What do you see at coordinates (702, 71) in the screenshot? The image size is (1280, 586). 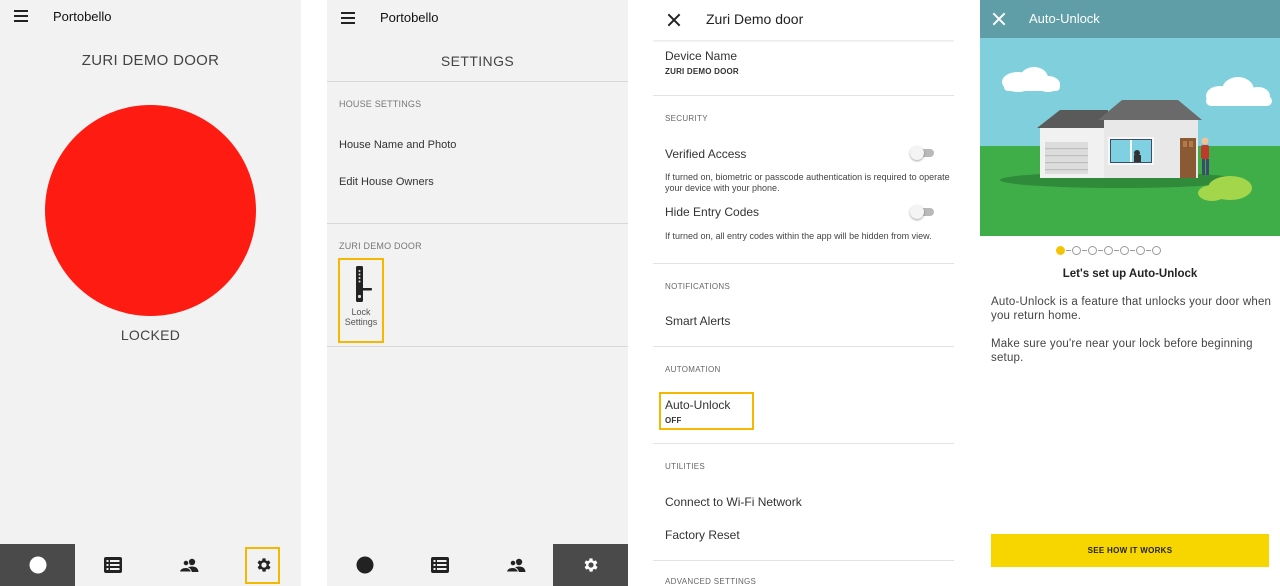 I see `device-name-value: ZURI DEMO DOOR` at bounding box center [702, 71].